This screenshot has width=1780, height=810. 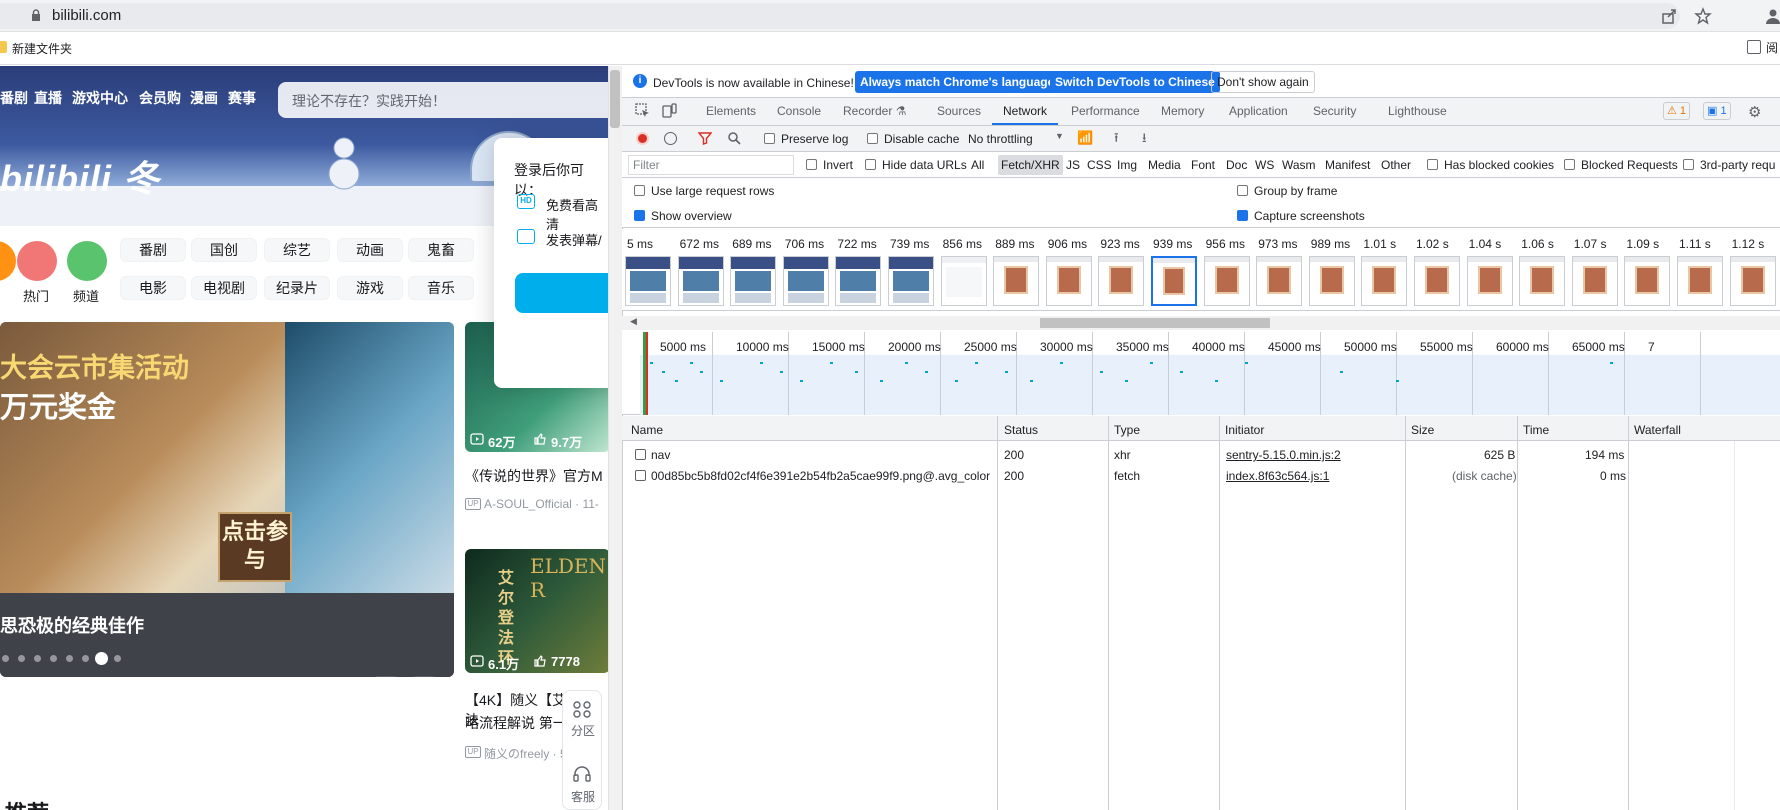 What do you see at coordinates (87, 261) in the screenshot?
I see `channel-icon` at bounding box center [87, 261].